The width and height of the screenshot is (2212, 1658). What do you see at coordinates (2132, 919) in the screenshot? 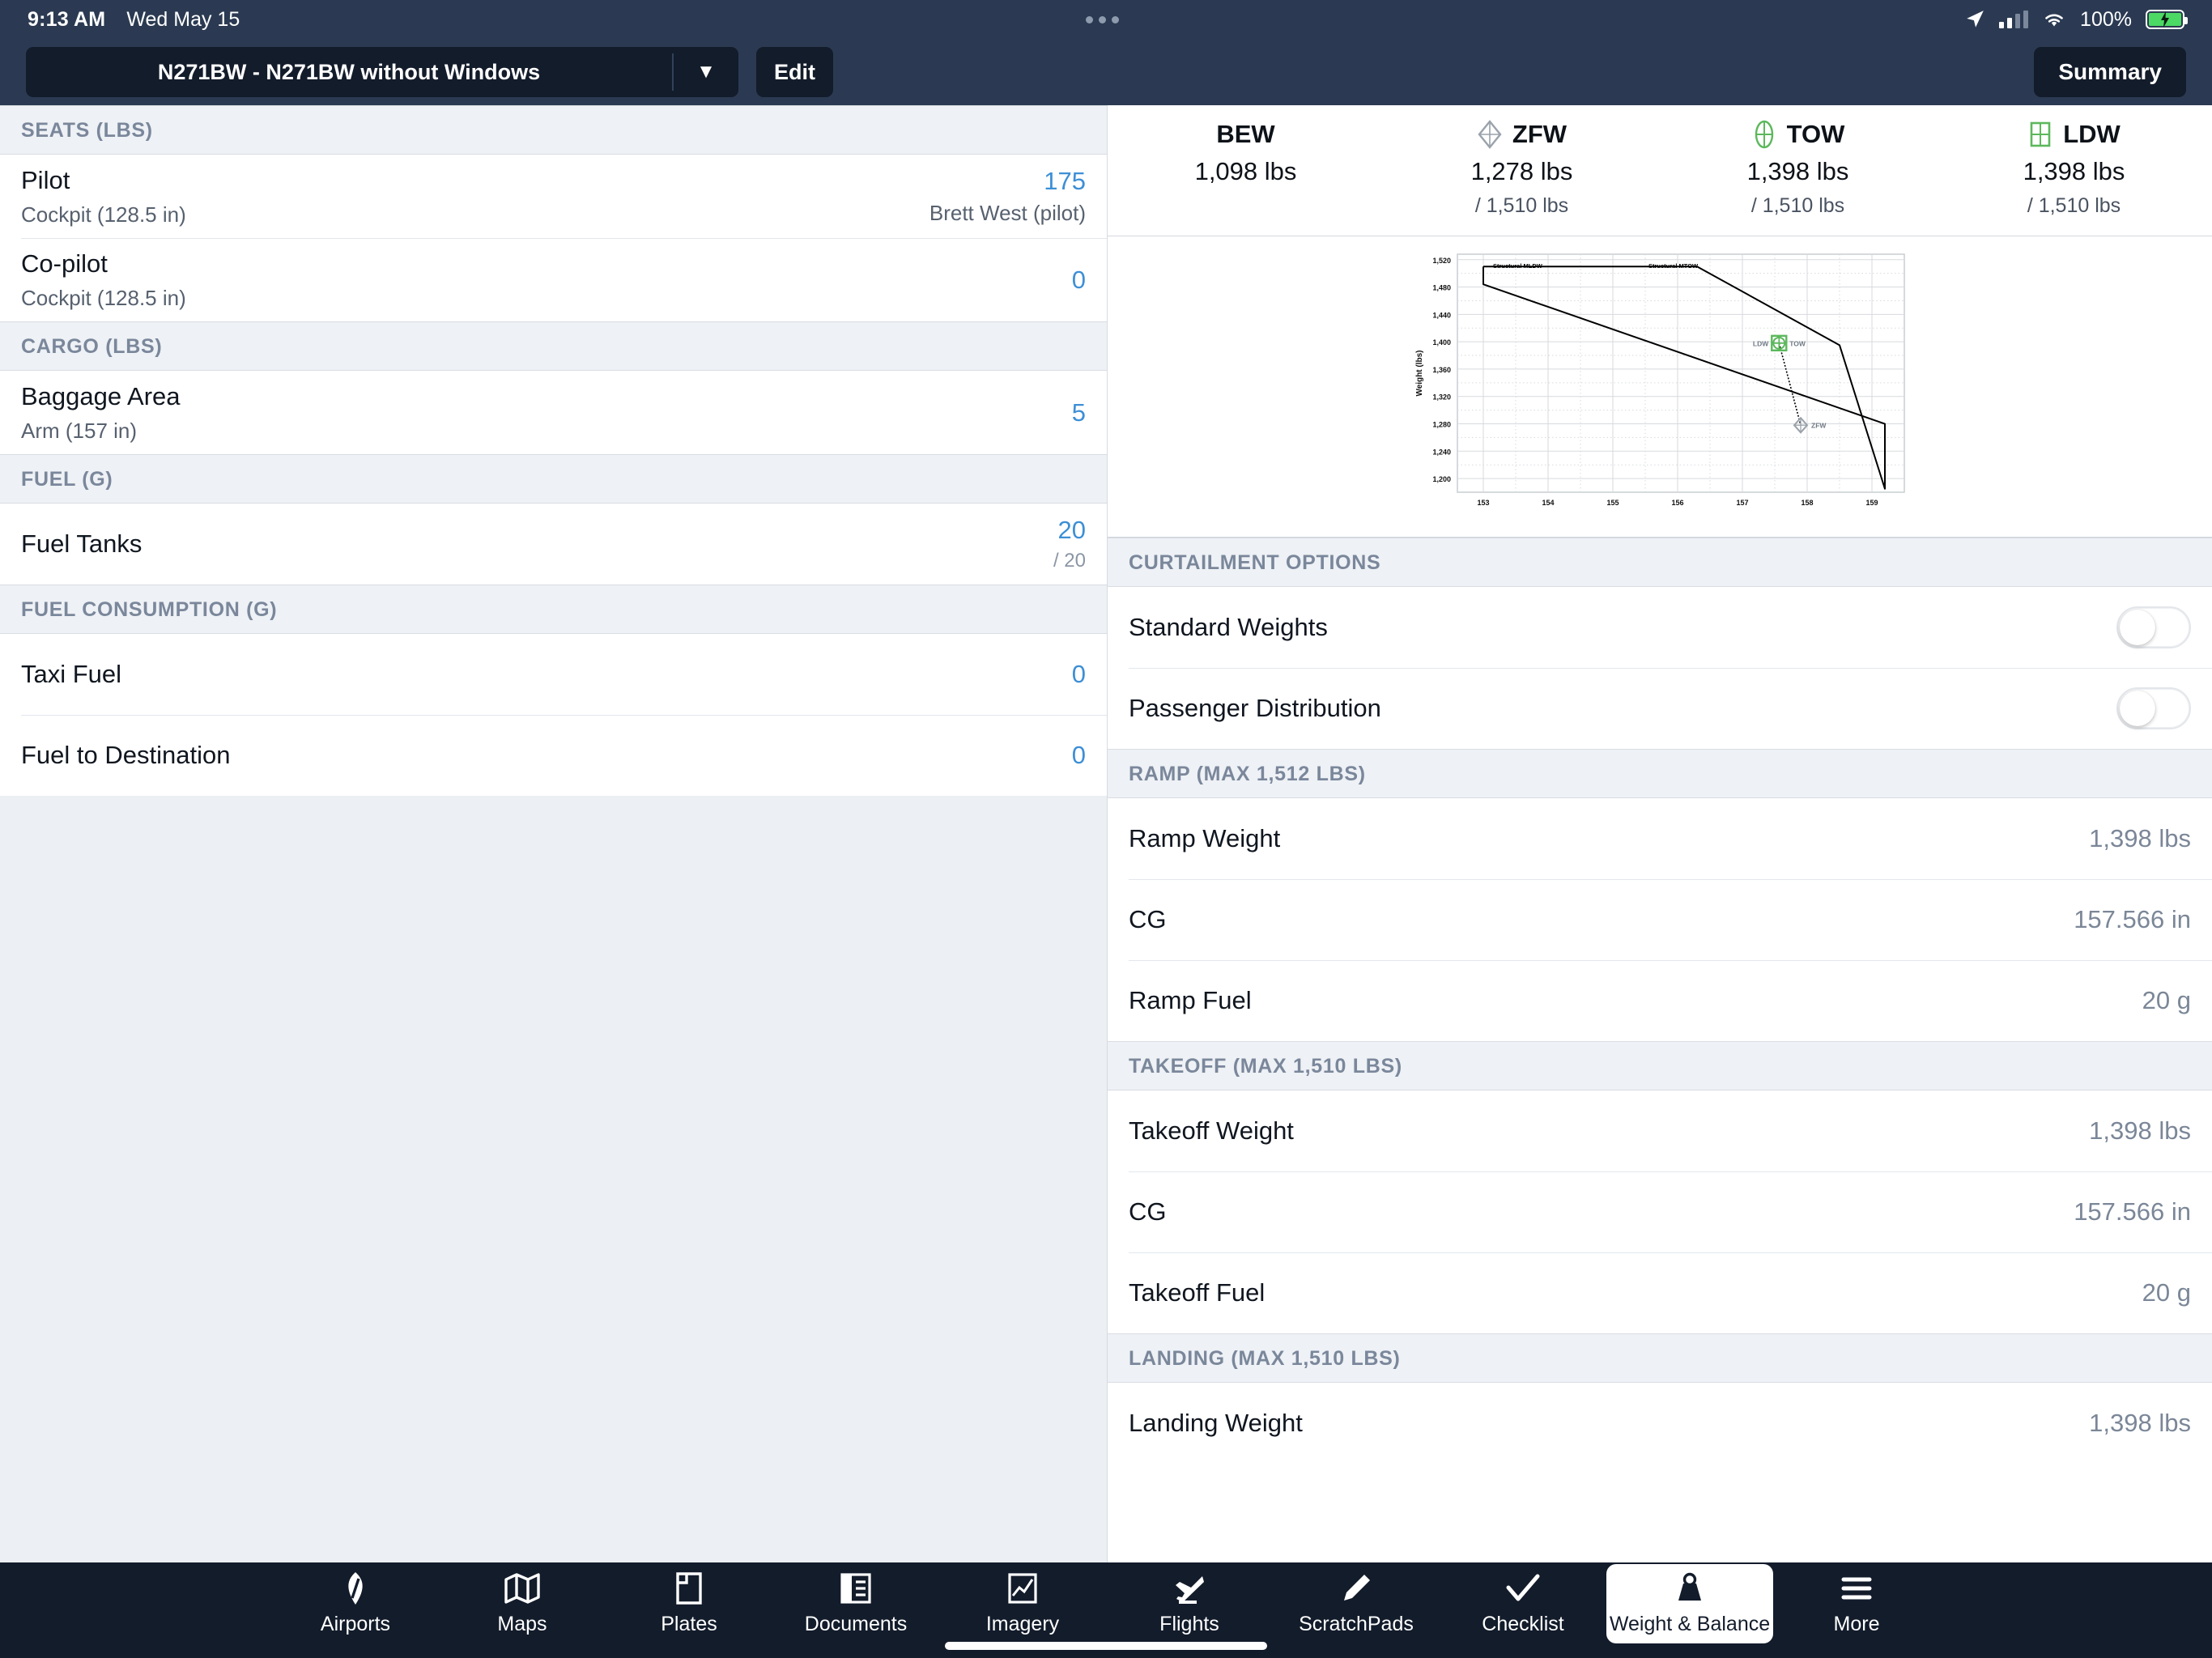
I see `row-ramp-cg-value: 157.566 in` at bounding box center [2132, 919].